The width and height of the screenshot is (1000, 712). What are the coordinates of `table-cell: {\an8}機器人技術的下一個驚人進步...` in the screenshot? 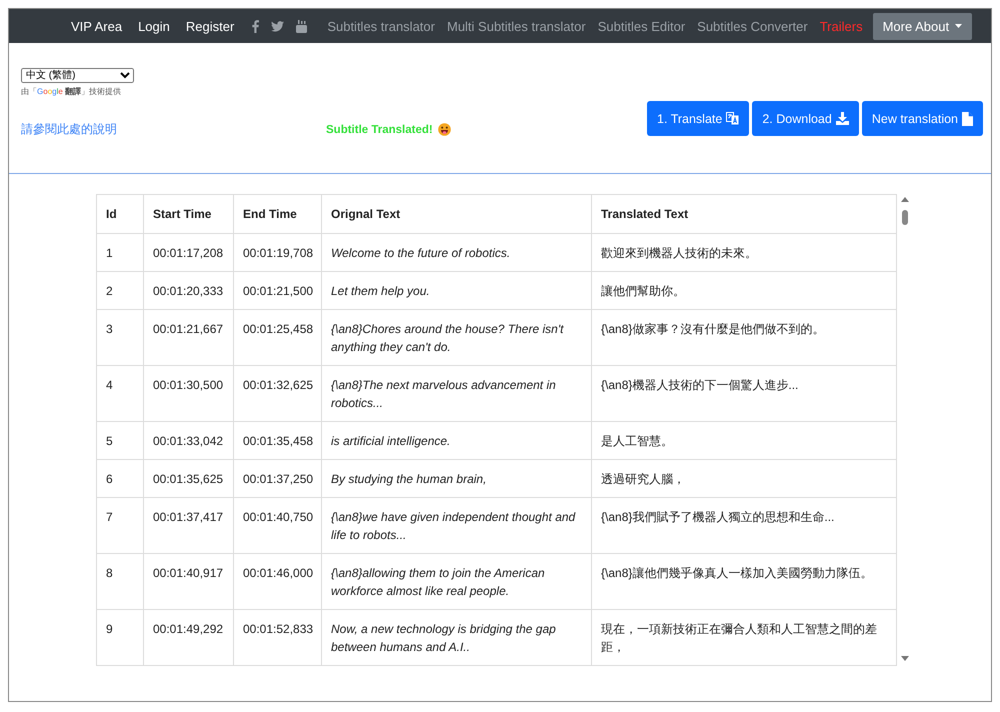 It's located at (744, 394).